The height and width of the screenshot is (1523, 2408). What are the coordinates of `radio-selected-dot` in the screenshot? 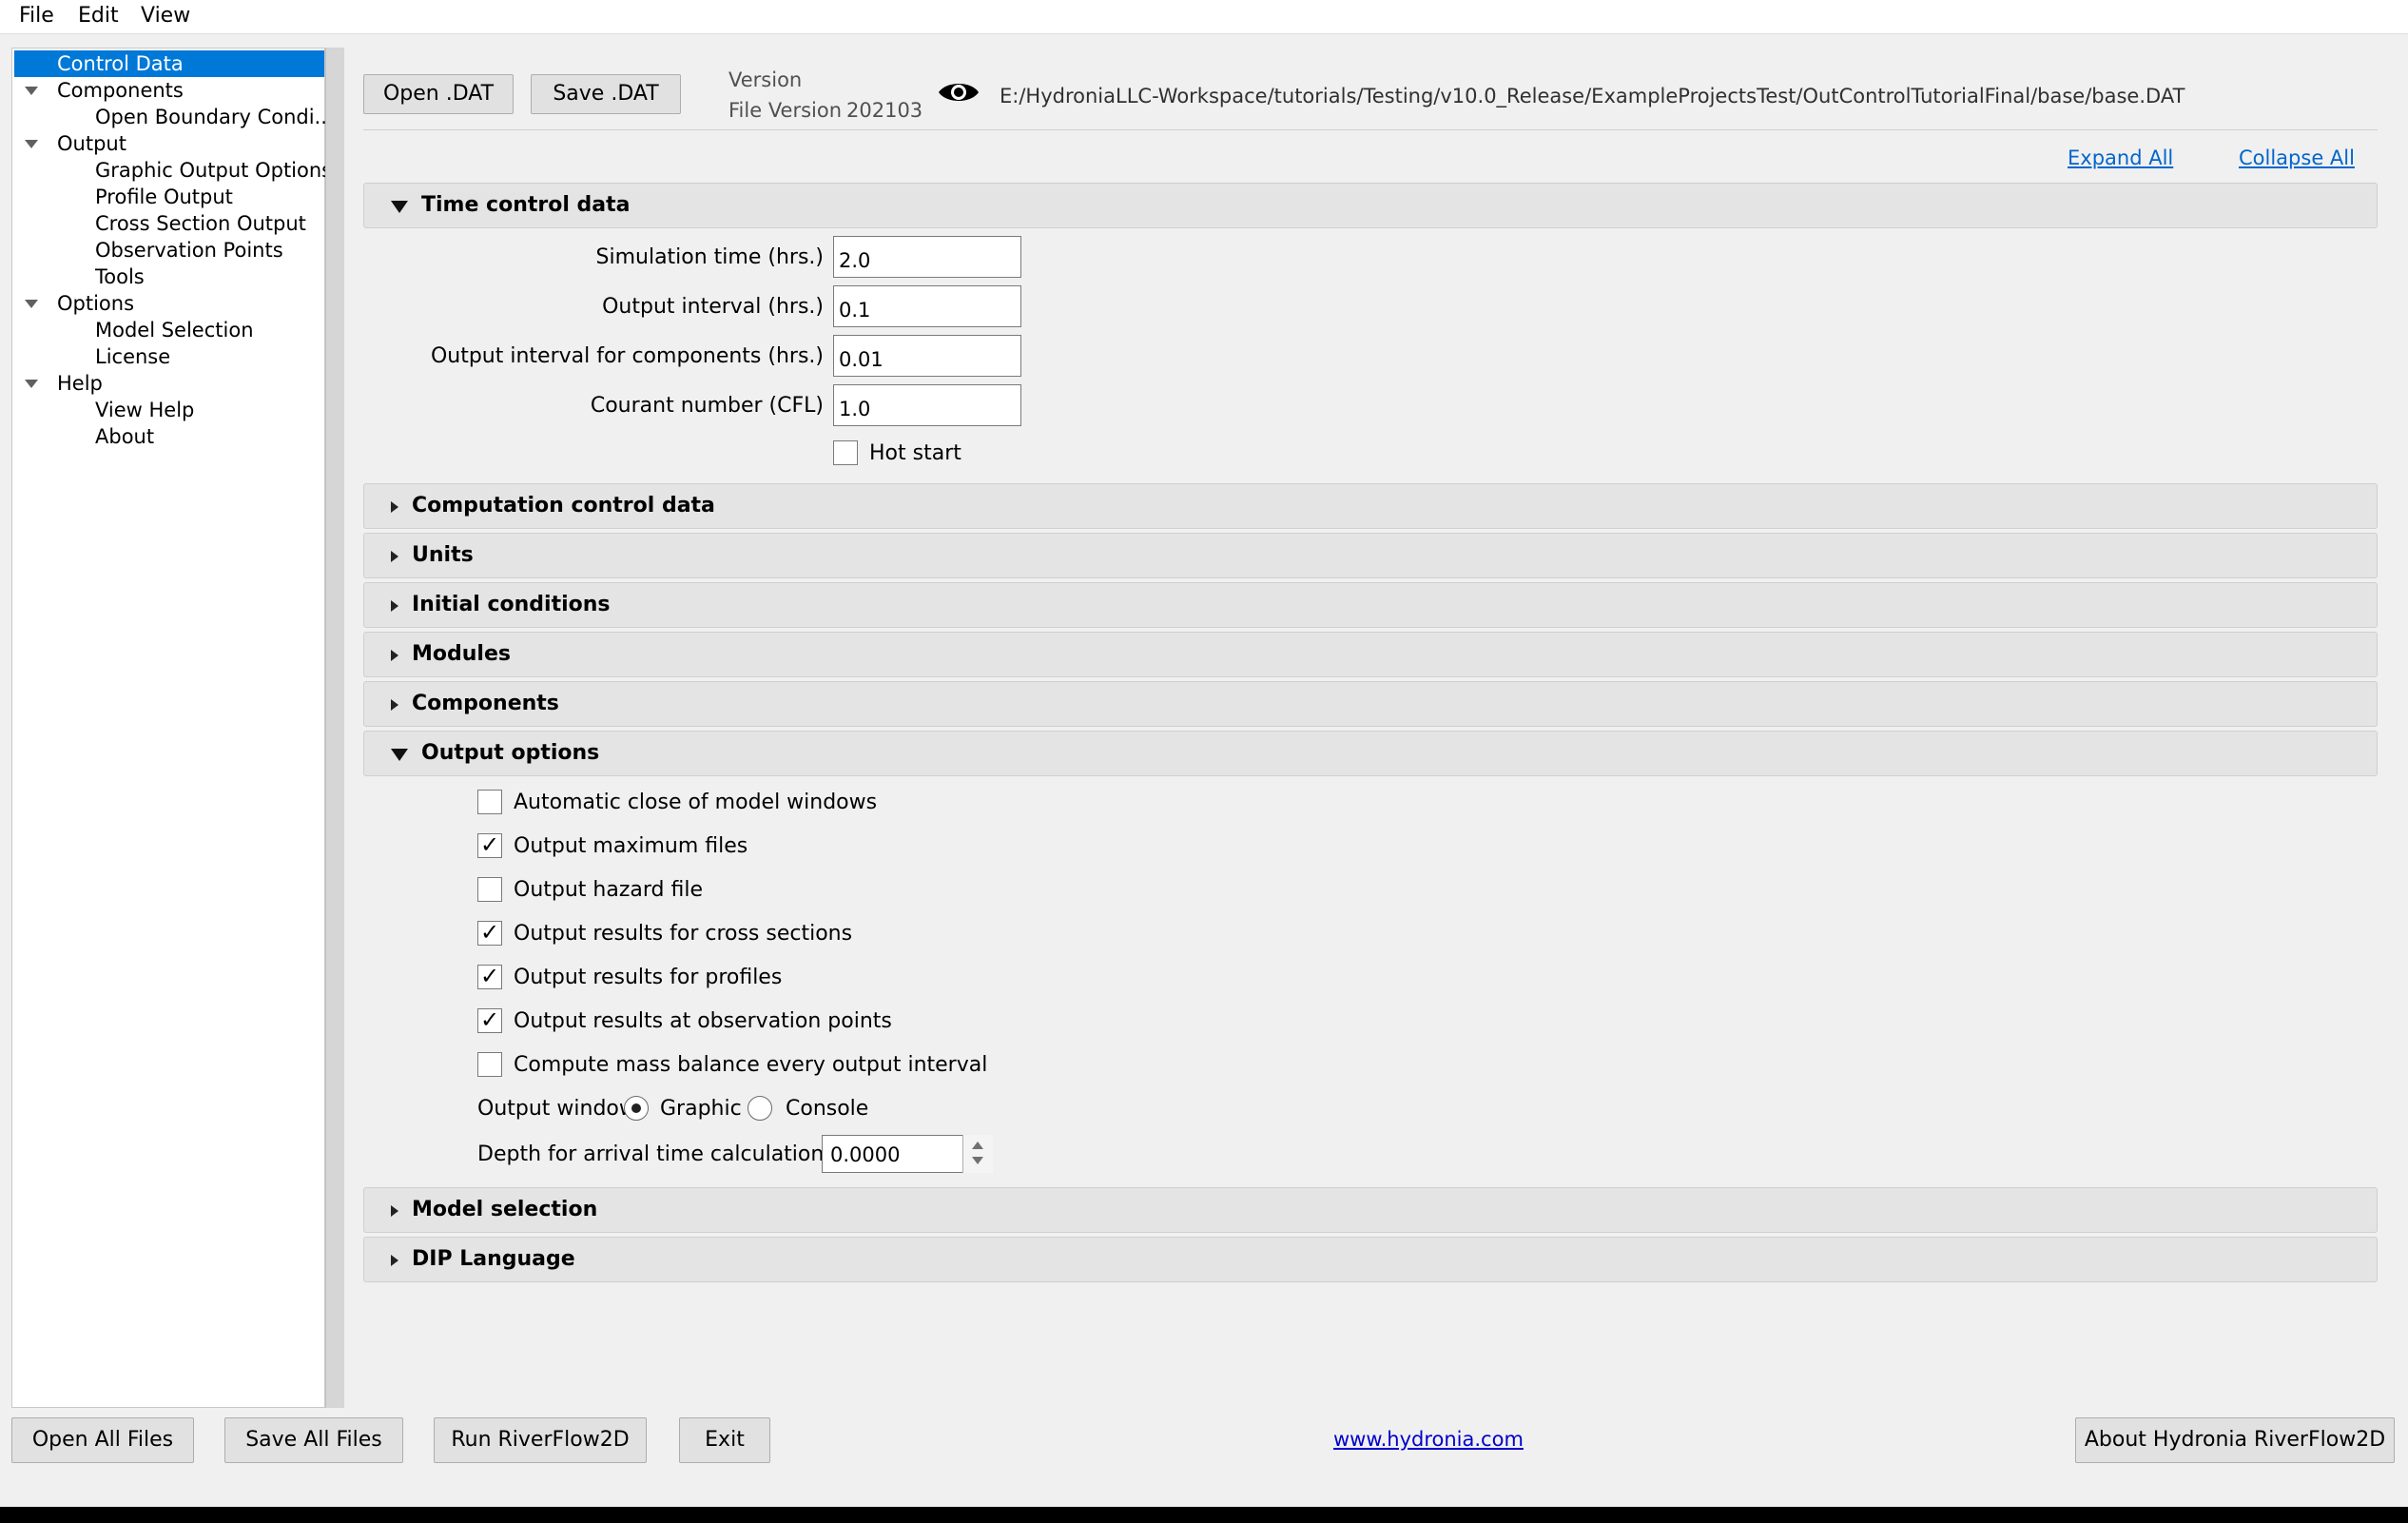 It's located at (636, 1108).